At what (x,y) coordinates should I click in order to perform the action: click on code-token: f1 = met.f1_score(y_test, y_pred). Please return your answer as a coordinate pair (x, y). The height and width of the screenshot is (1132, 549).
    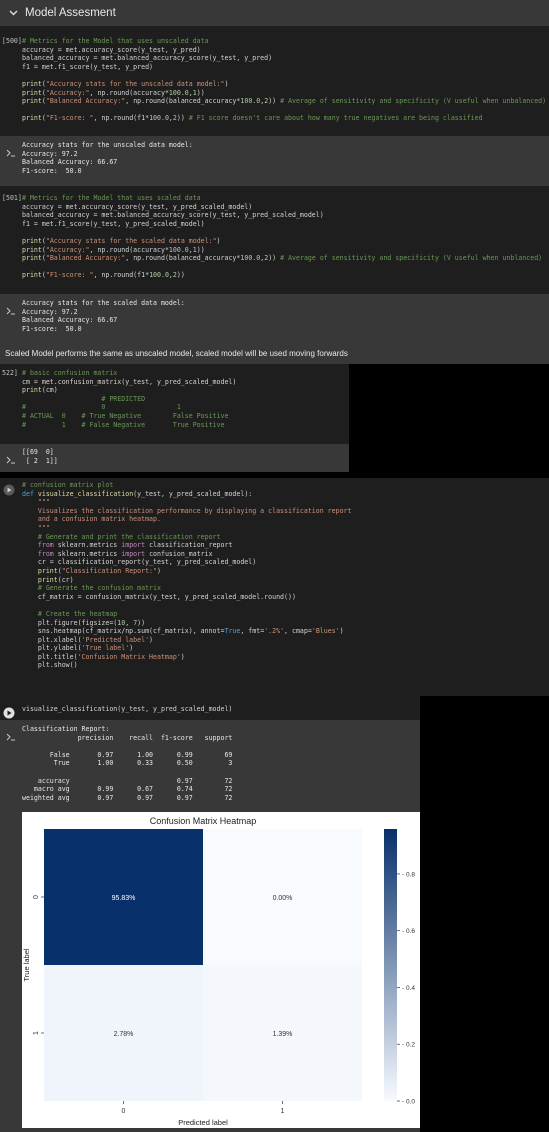
    Looking at the image, I should click on (88, 66).